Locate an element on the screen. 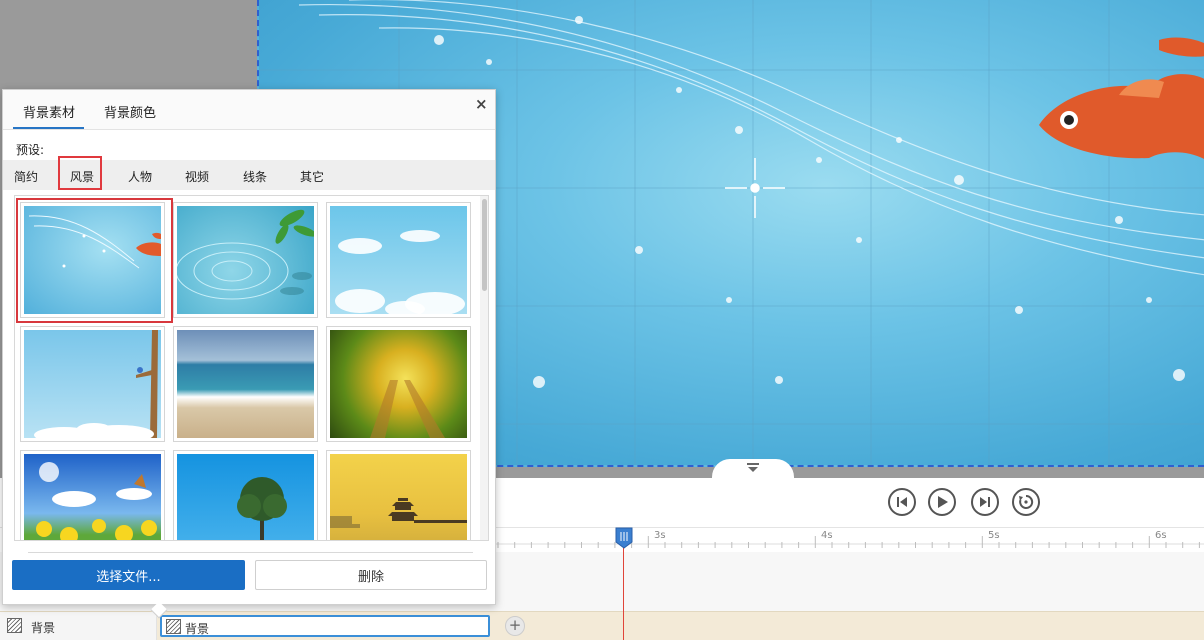 This screenshot has width=1204, height=640. panel-divider is located at coordinates (250, 552).